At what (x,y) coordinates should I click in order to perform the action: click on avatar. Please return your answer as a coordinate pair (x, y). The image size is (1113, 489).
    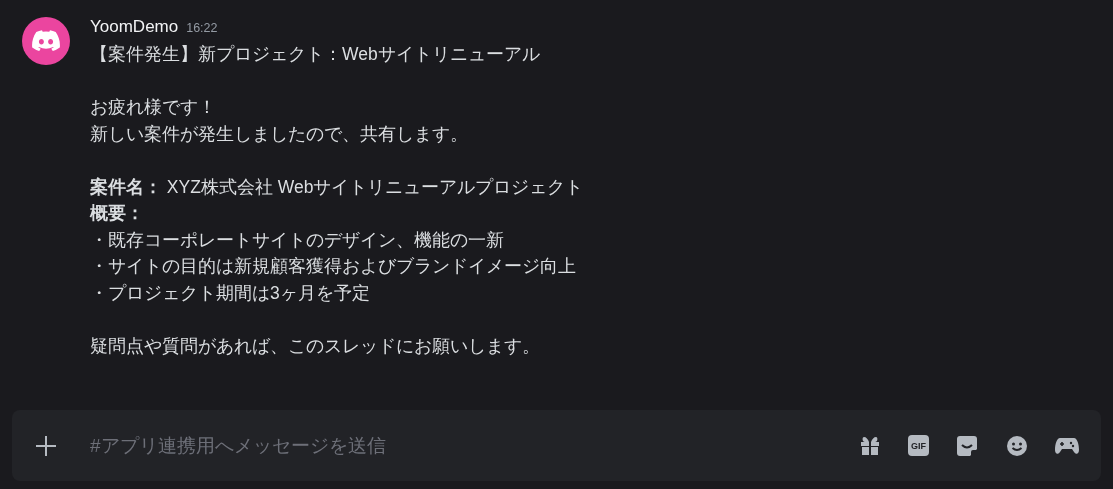
    Looking at the image, I should click on (46, 41).